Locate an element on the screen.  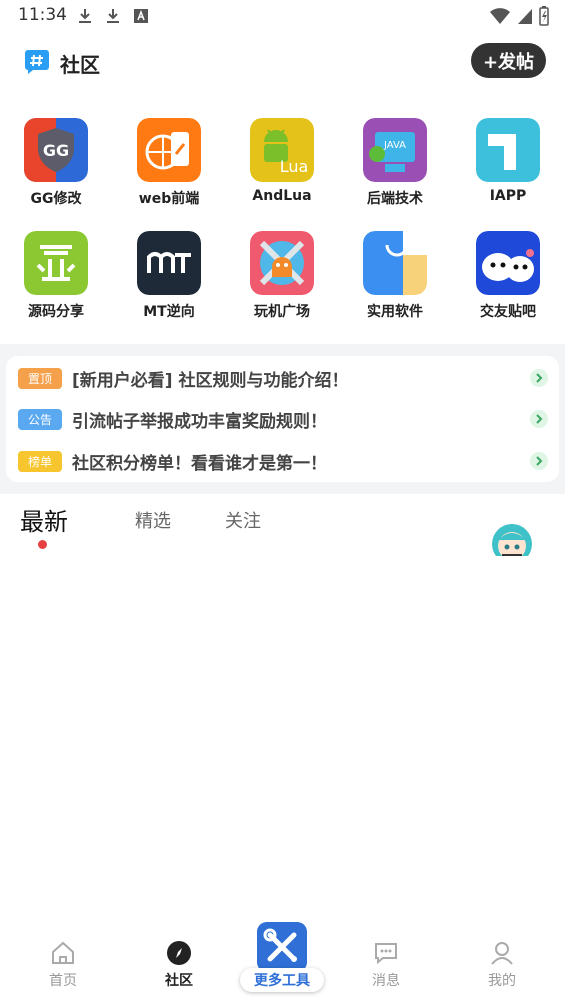
nav-community: 社区 is located at coordinates (179, 965).